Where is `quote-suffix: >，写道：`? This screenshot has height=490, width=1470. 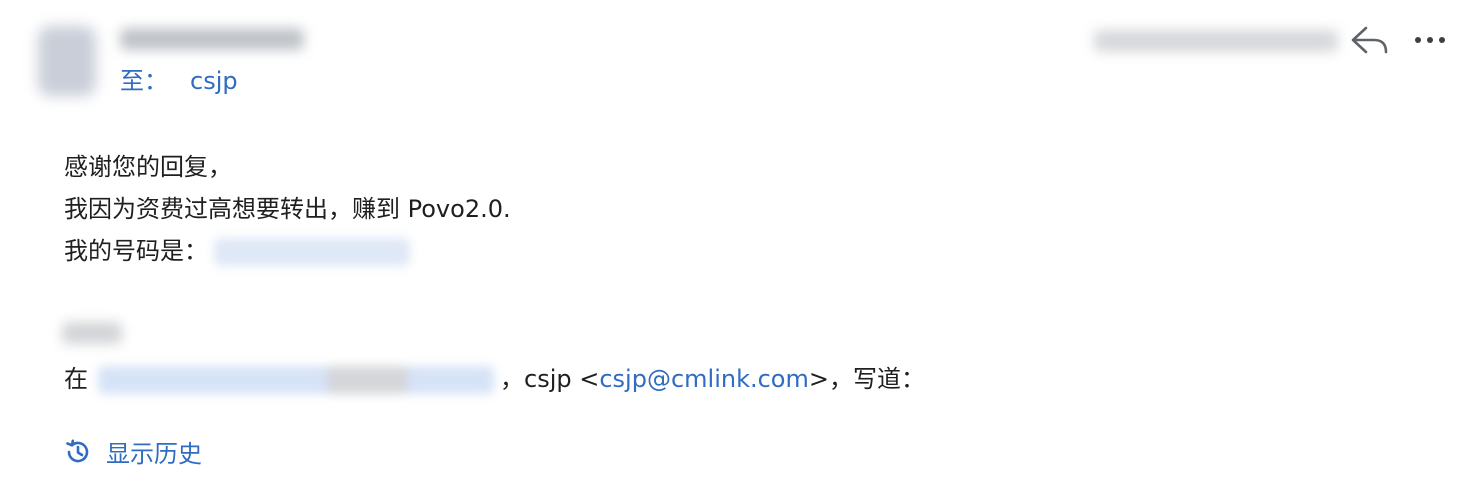 quote-suffix: >，写道： is located at coordinates (866, 379).